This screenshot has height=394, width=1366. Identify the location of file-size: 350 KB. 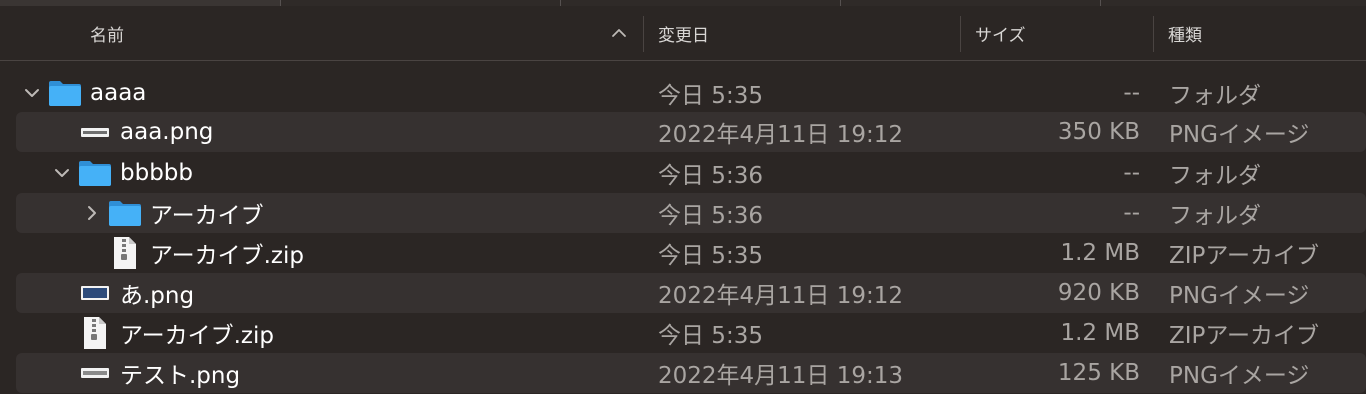
(1098, 132).